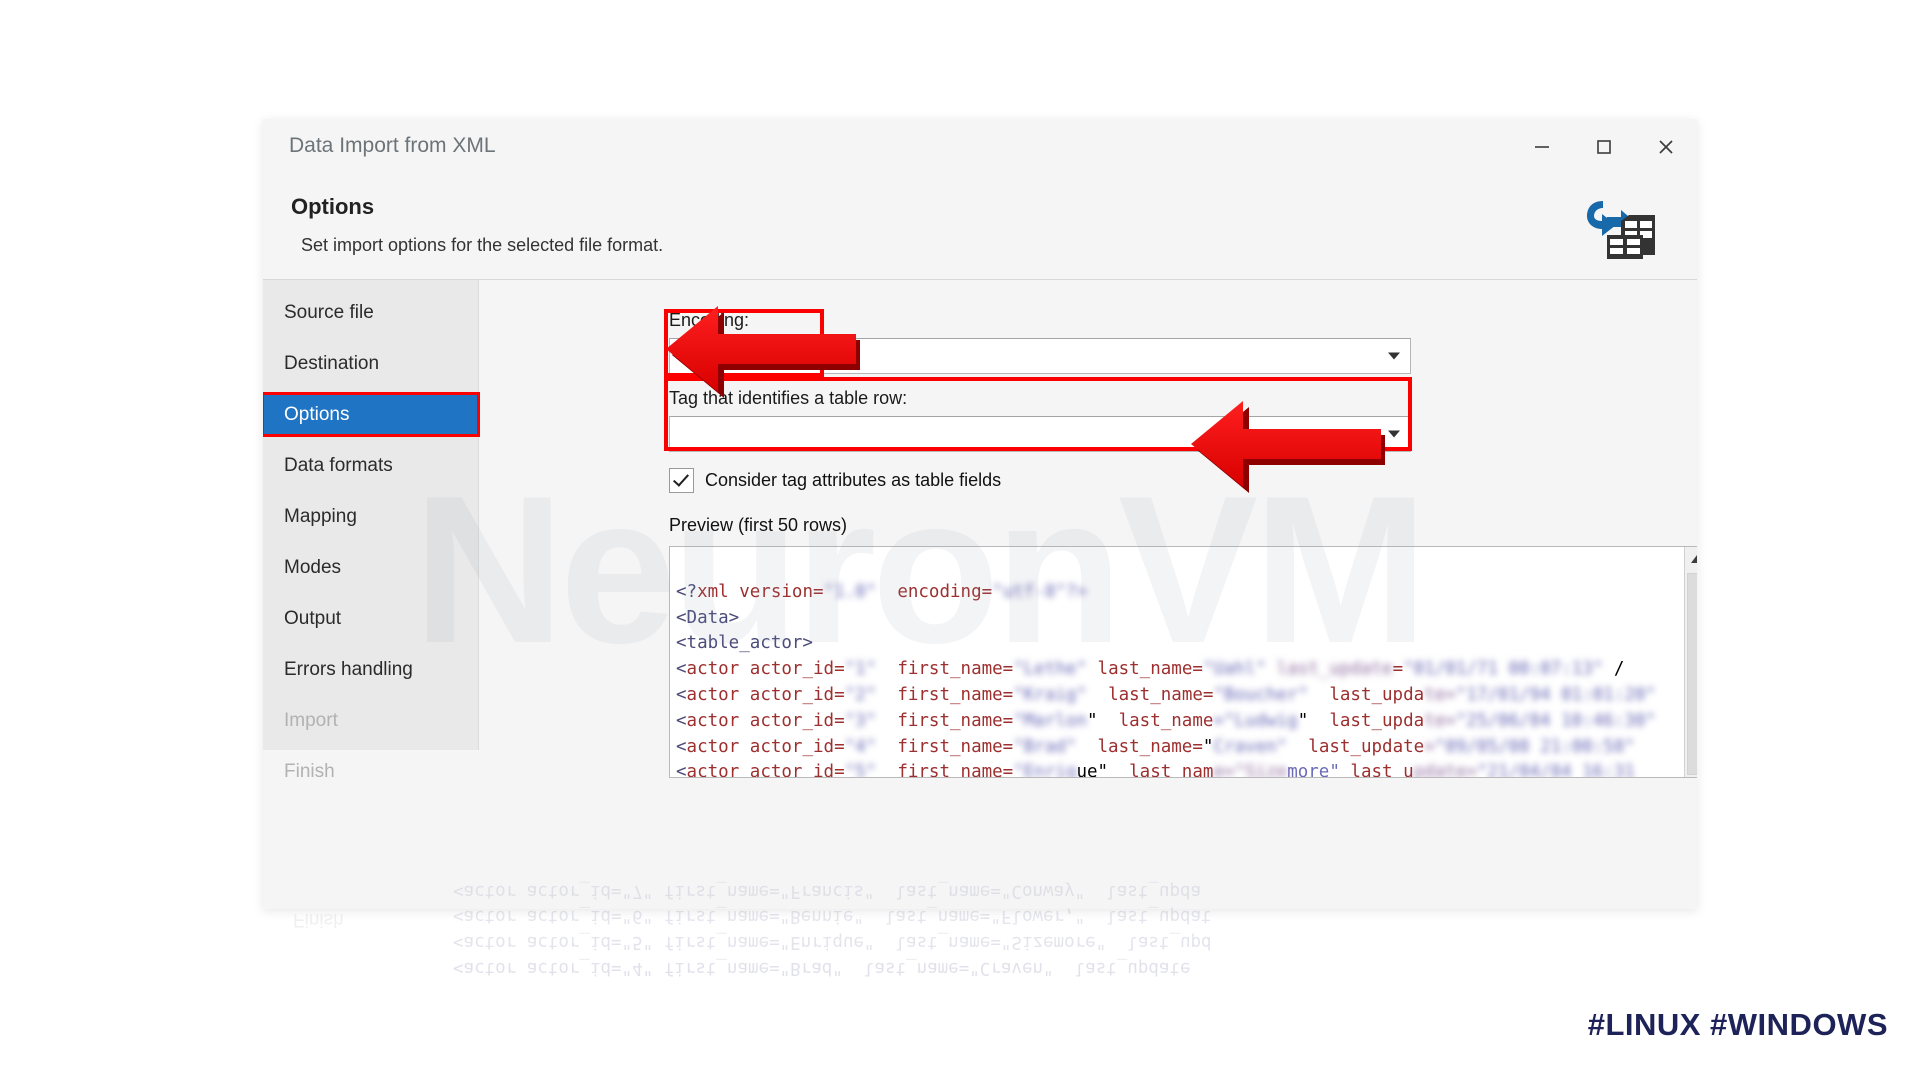 The height and width of the screenshot is (1080, 1920). I want to click on sidebar-item-label: Destination, so click(332, 363).